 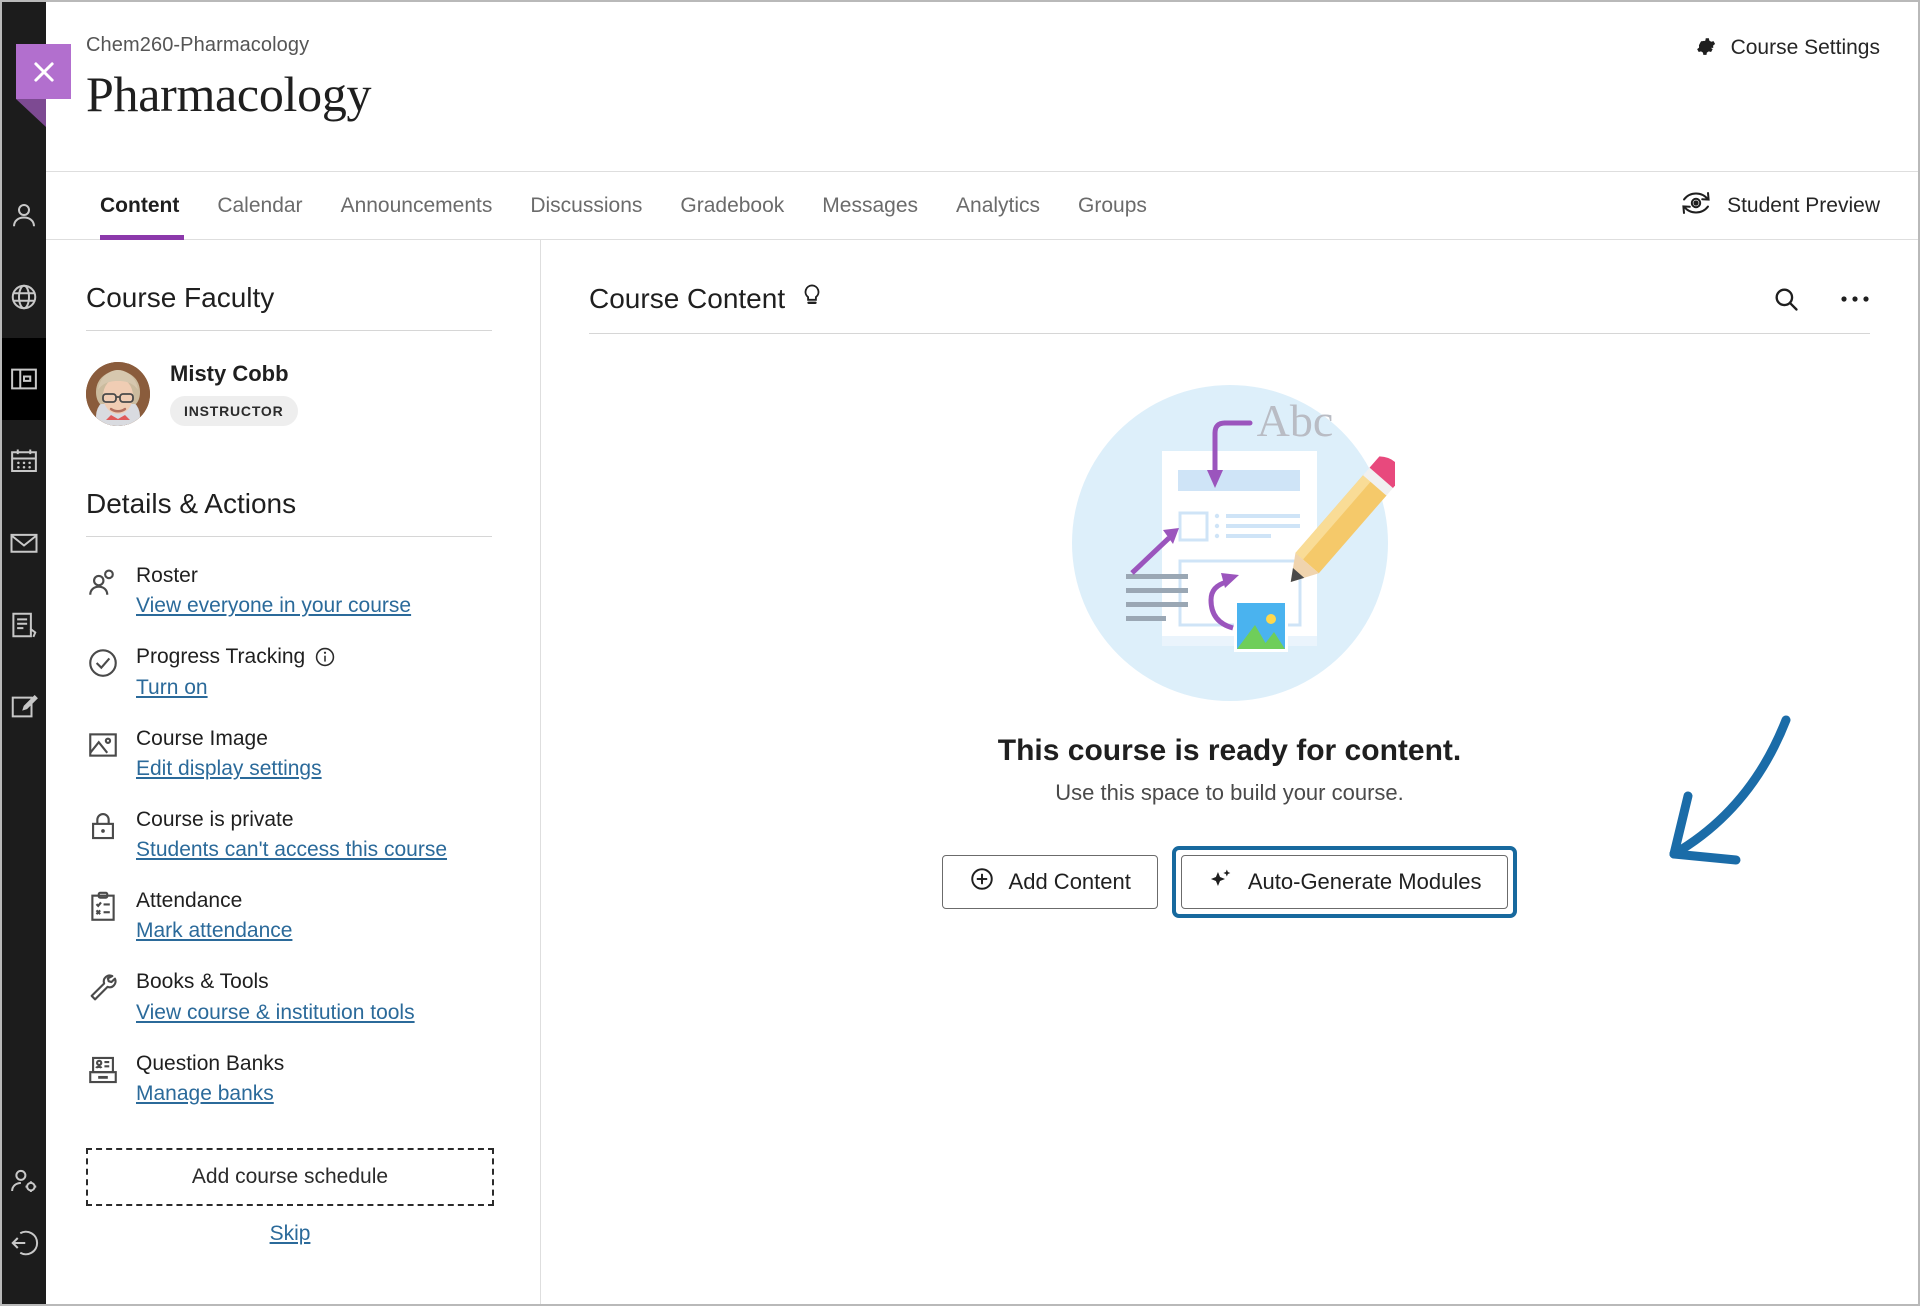 What do you see at coordinates (234, 411) in the screenshot?
I see `role-badge: INSTRUCTOR` at bounding box center [234, 411].